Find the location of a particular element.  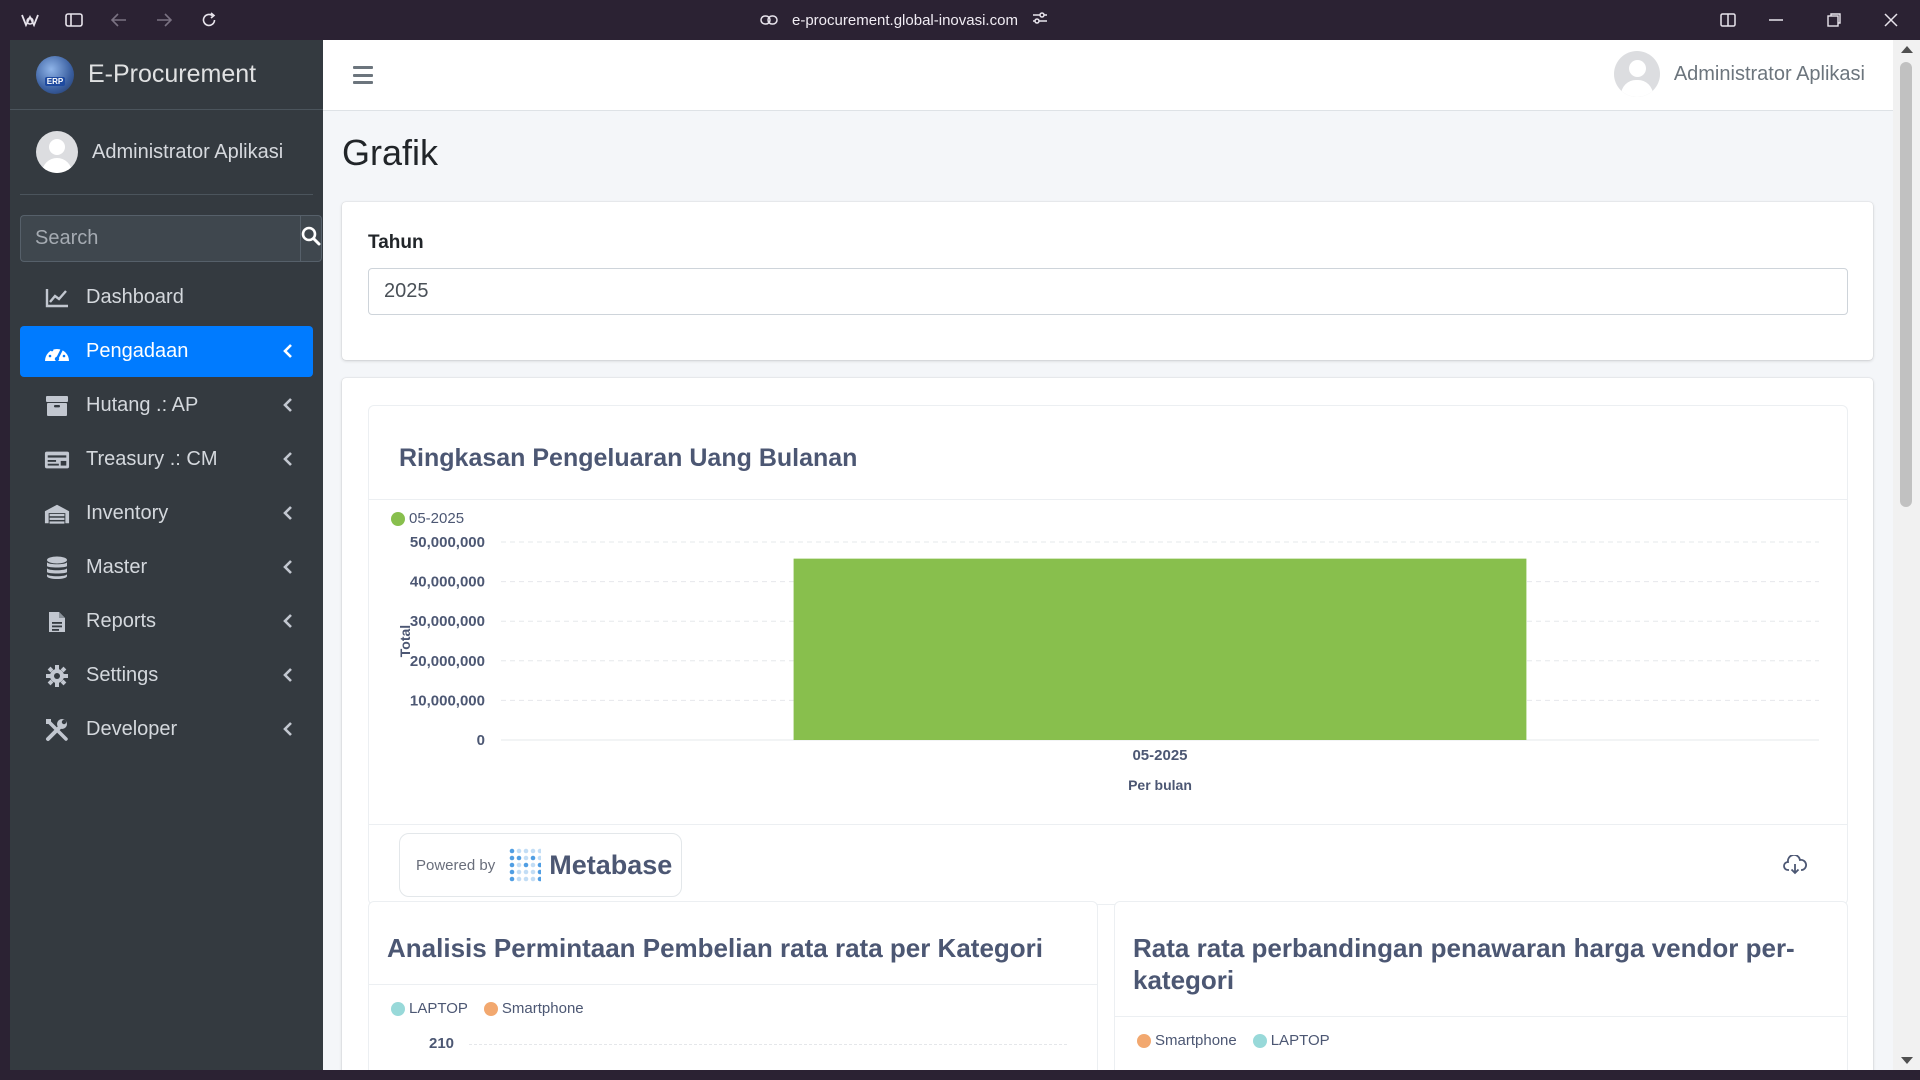

close-icon is located at coordinates (1891, 20).